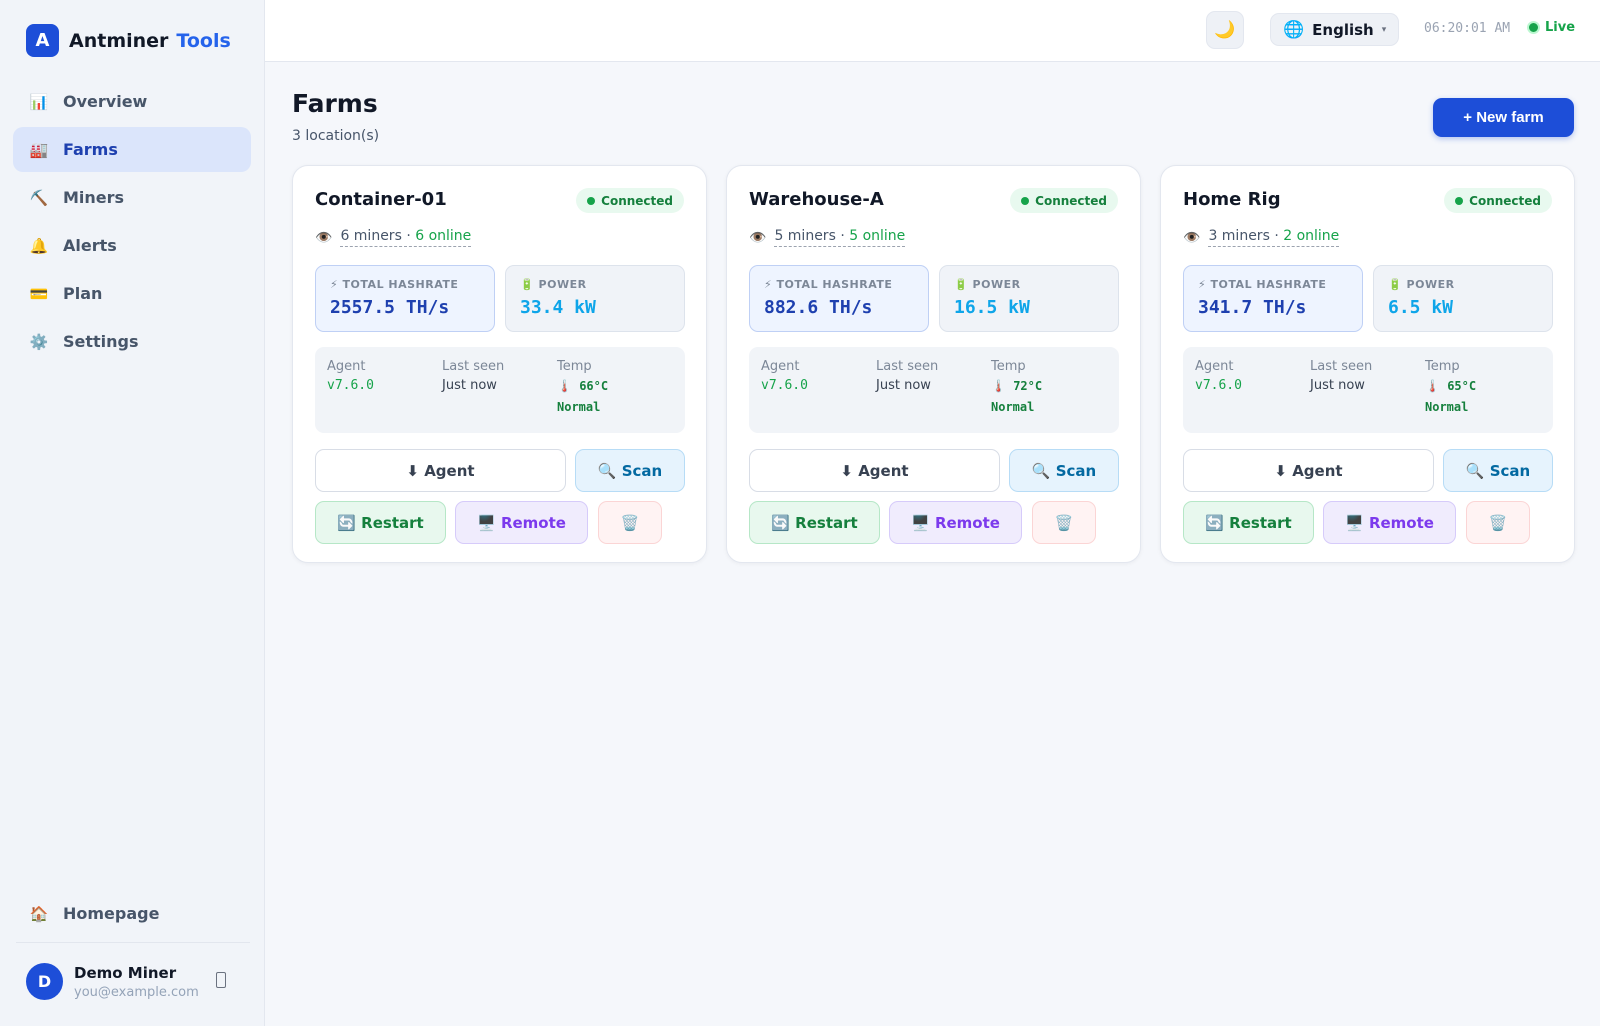 This screenshot has width=1600, height=1026. Describe the element at coordinates (1294, 29) in the screenshot. I see `globe-icon: 🌐` at that location.